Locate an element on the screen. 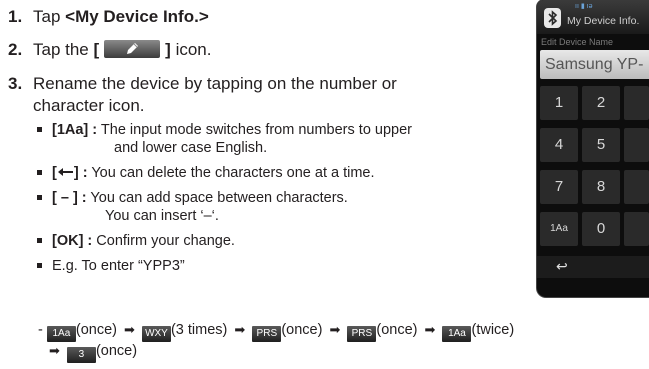 The height and width of the screenshot is (369, 649). keypad-key: 1Aa is located at coordinates (559, 229).